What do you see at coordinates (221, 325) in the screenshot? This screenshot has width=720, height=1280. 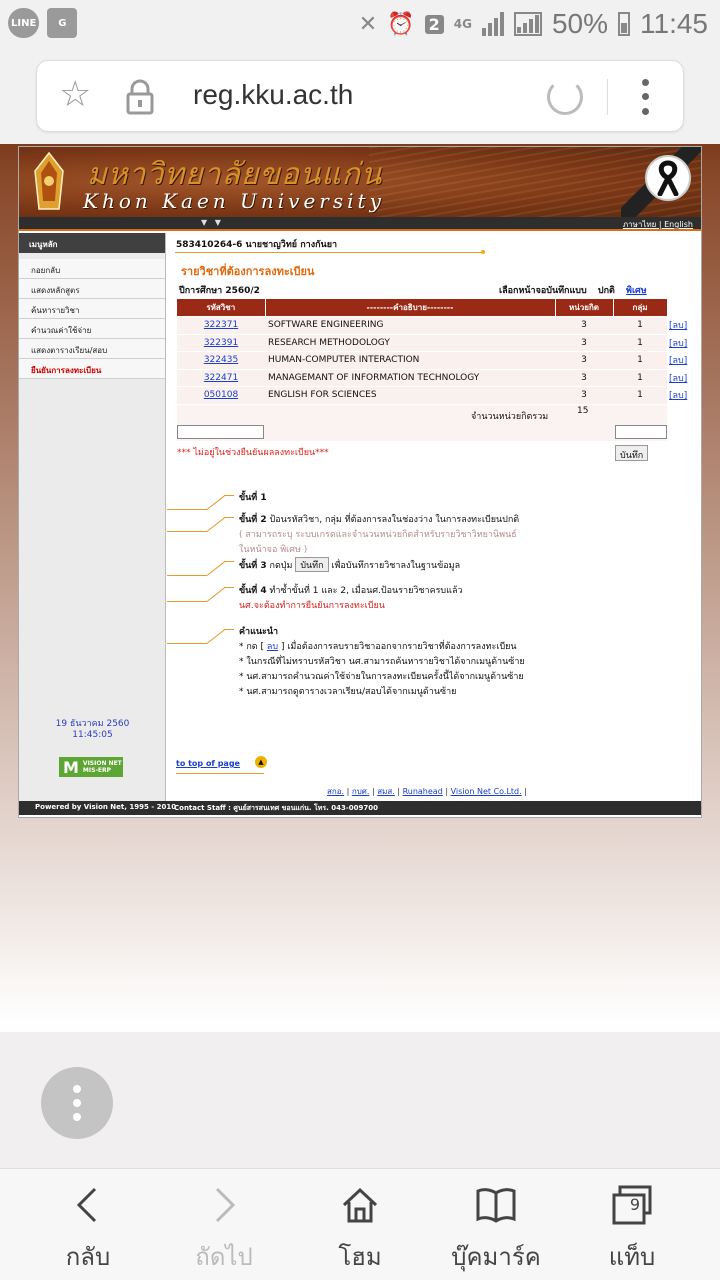 I see `course-code-link: 322371` at bounding box center [221, 325].